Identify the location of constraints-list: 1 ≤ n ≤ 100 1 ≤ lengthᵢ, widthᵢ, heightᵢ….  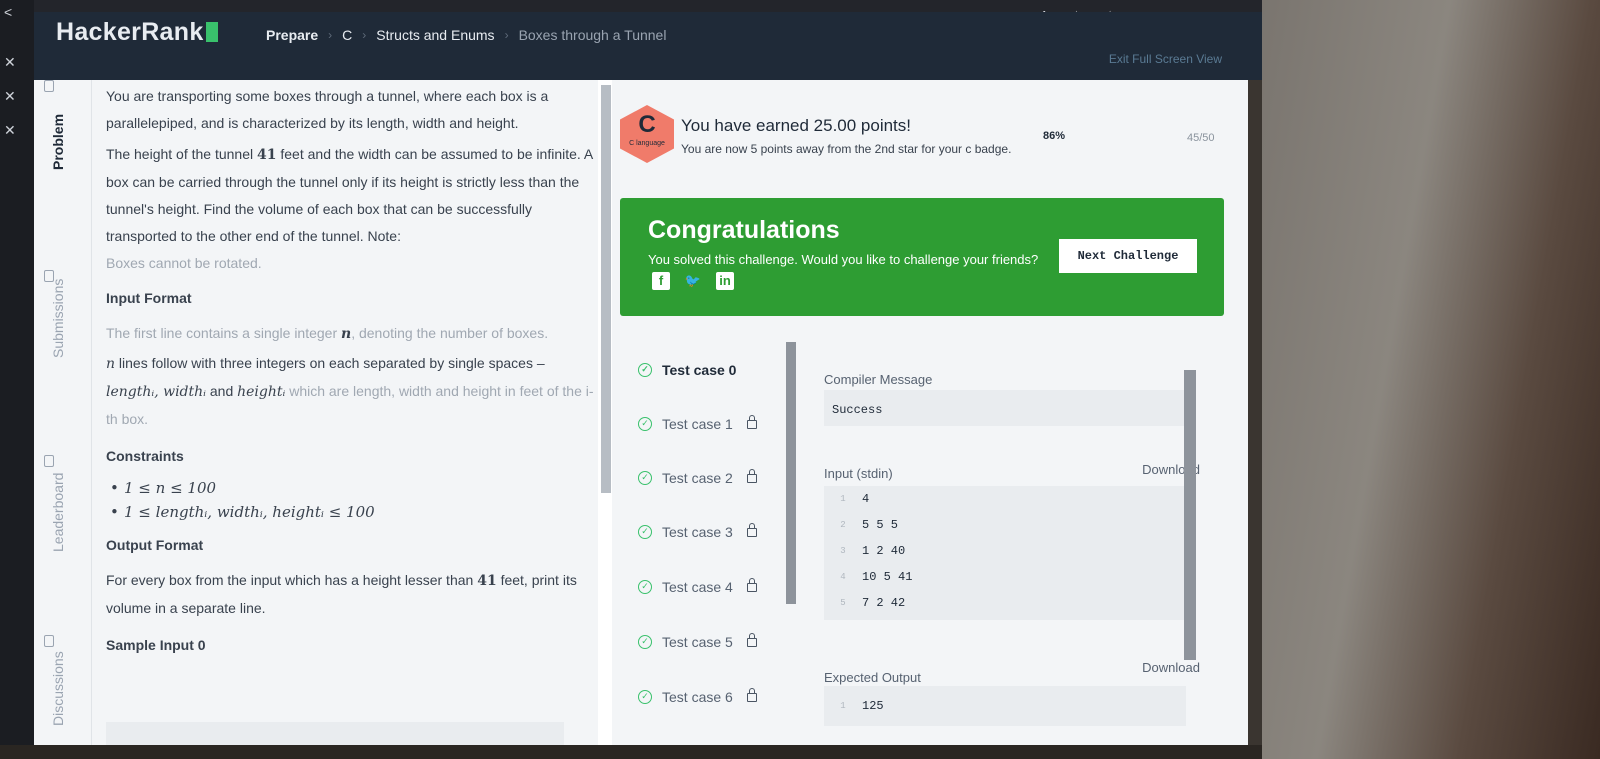
(352, 500).